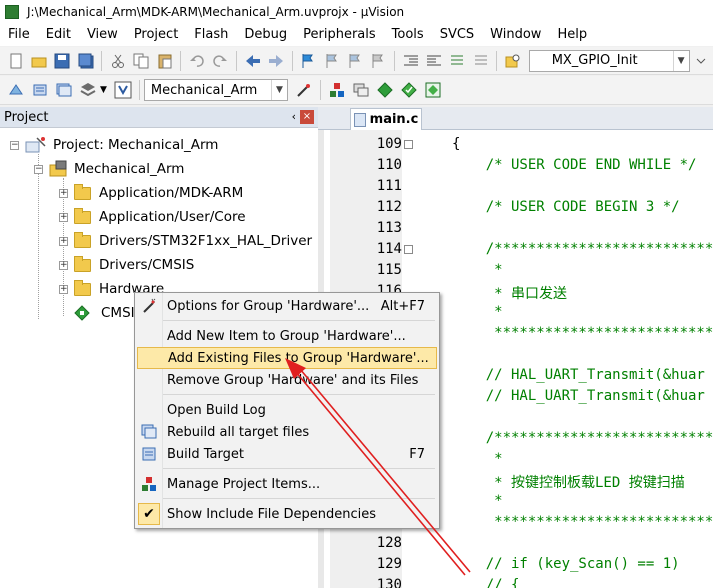 This screenshot has width=713, height=588. Describe the element at coordinates (378, 467) in the screenshot. I see `annotation-arrow` at that location.